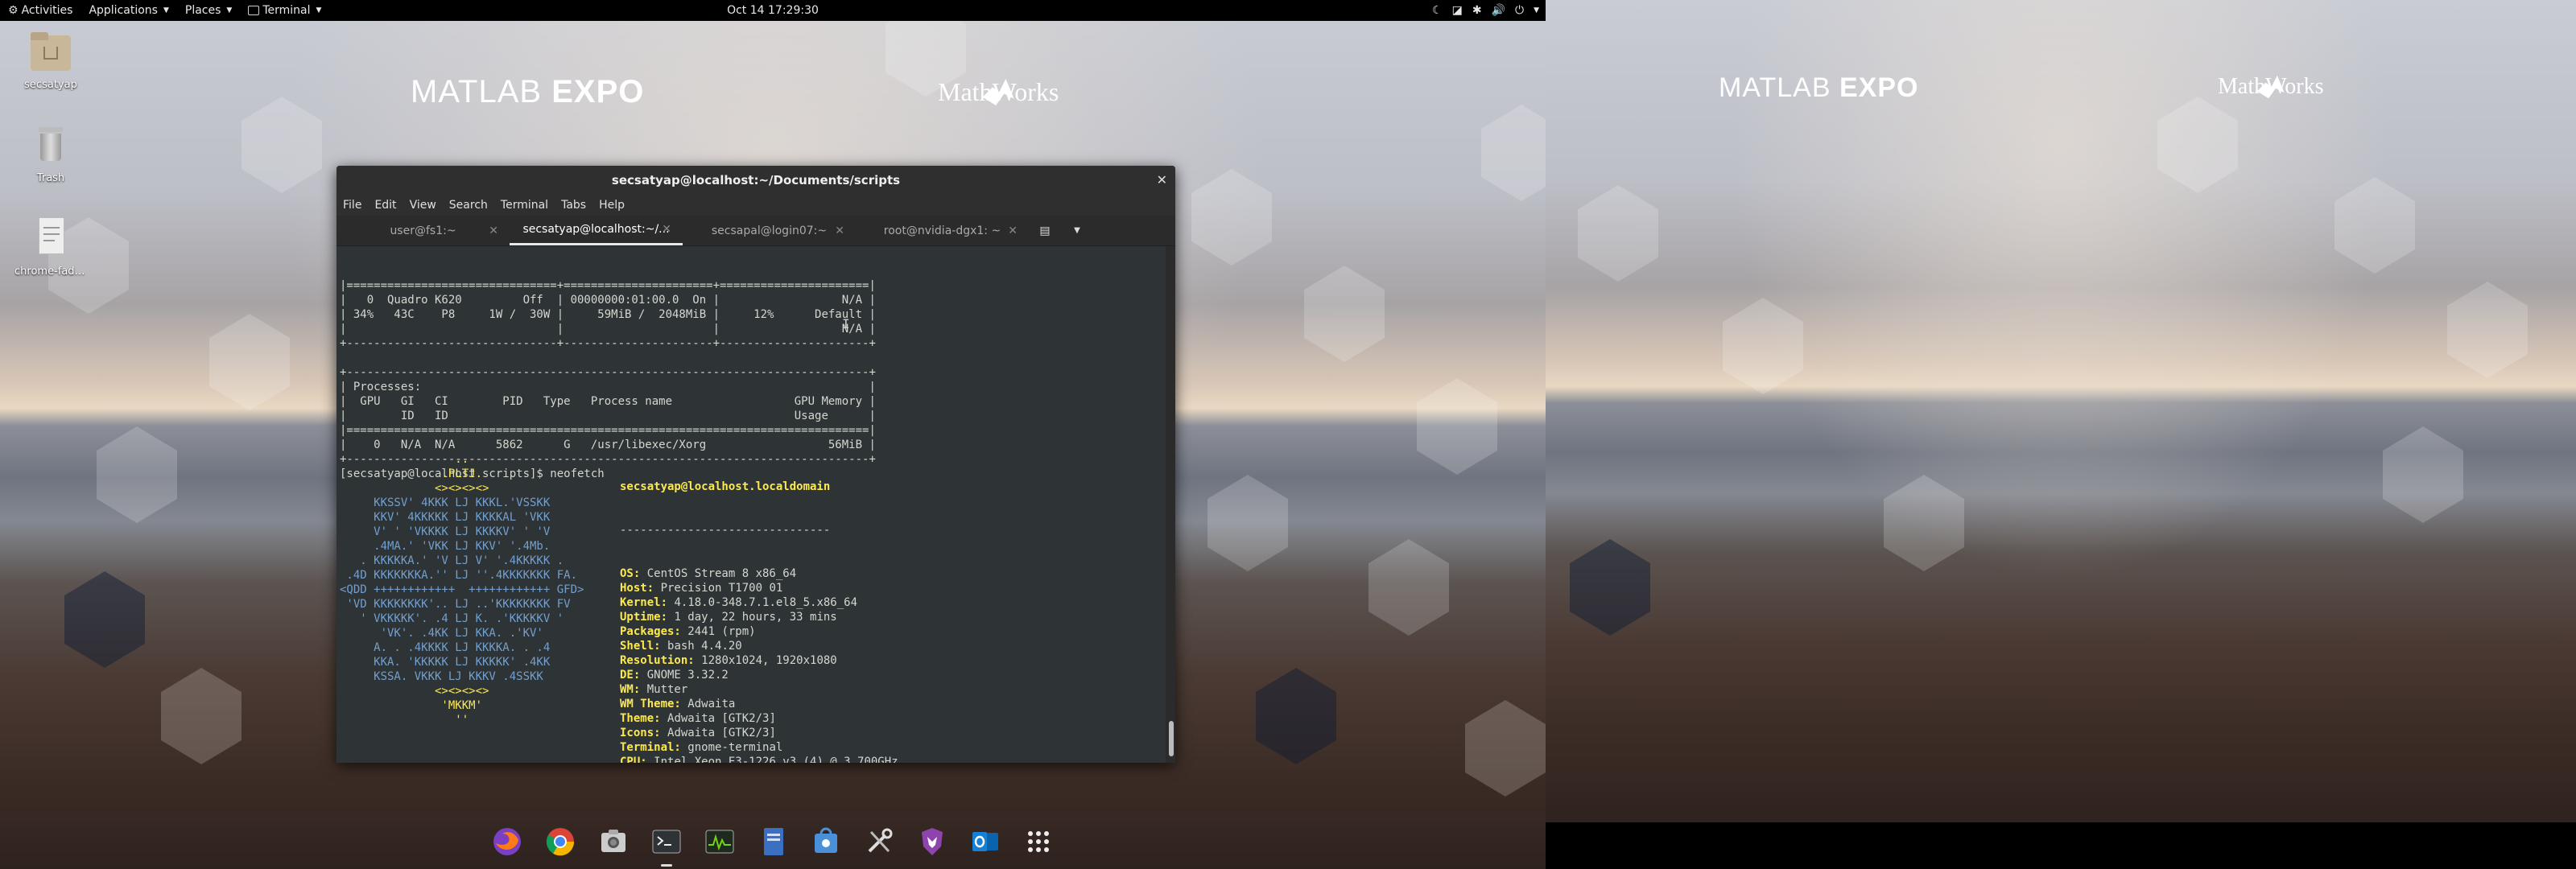 The height and width of the screenshot is (869, 2576). I want to click on neofetch-info-row: Uptime: 1 day, 22 hours, 33 mins, so click(759, 617).